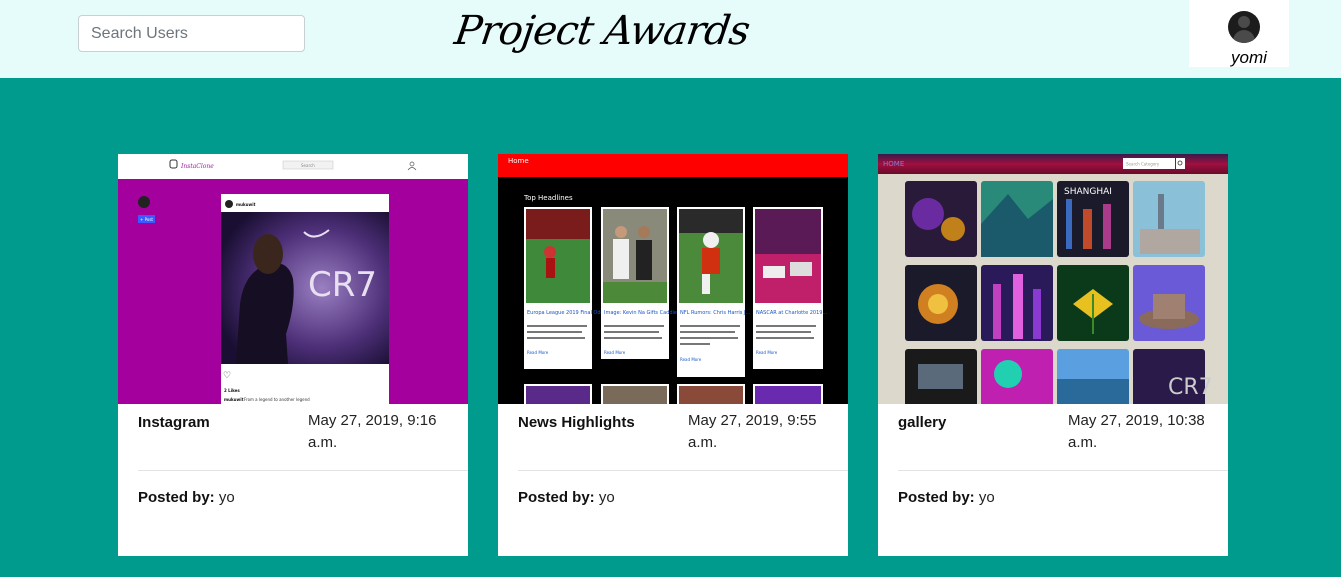 Image resolution: width=1341 pixels, height=577 pixels. I want to click on news-read-more-3: Read More, so click(691, 359).